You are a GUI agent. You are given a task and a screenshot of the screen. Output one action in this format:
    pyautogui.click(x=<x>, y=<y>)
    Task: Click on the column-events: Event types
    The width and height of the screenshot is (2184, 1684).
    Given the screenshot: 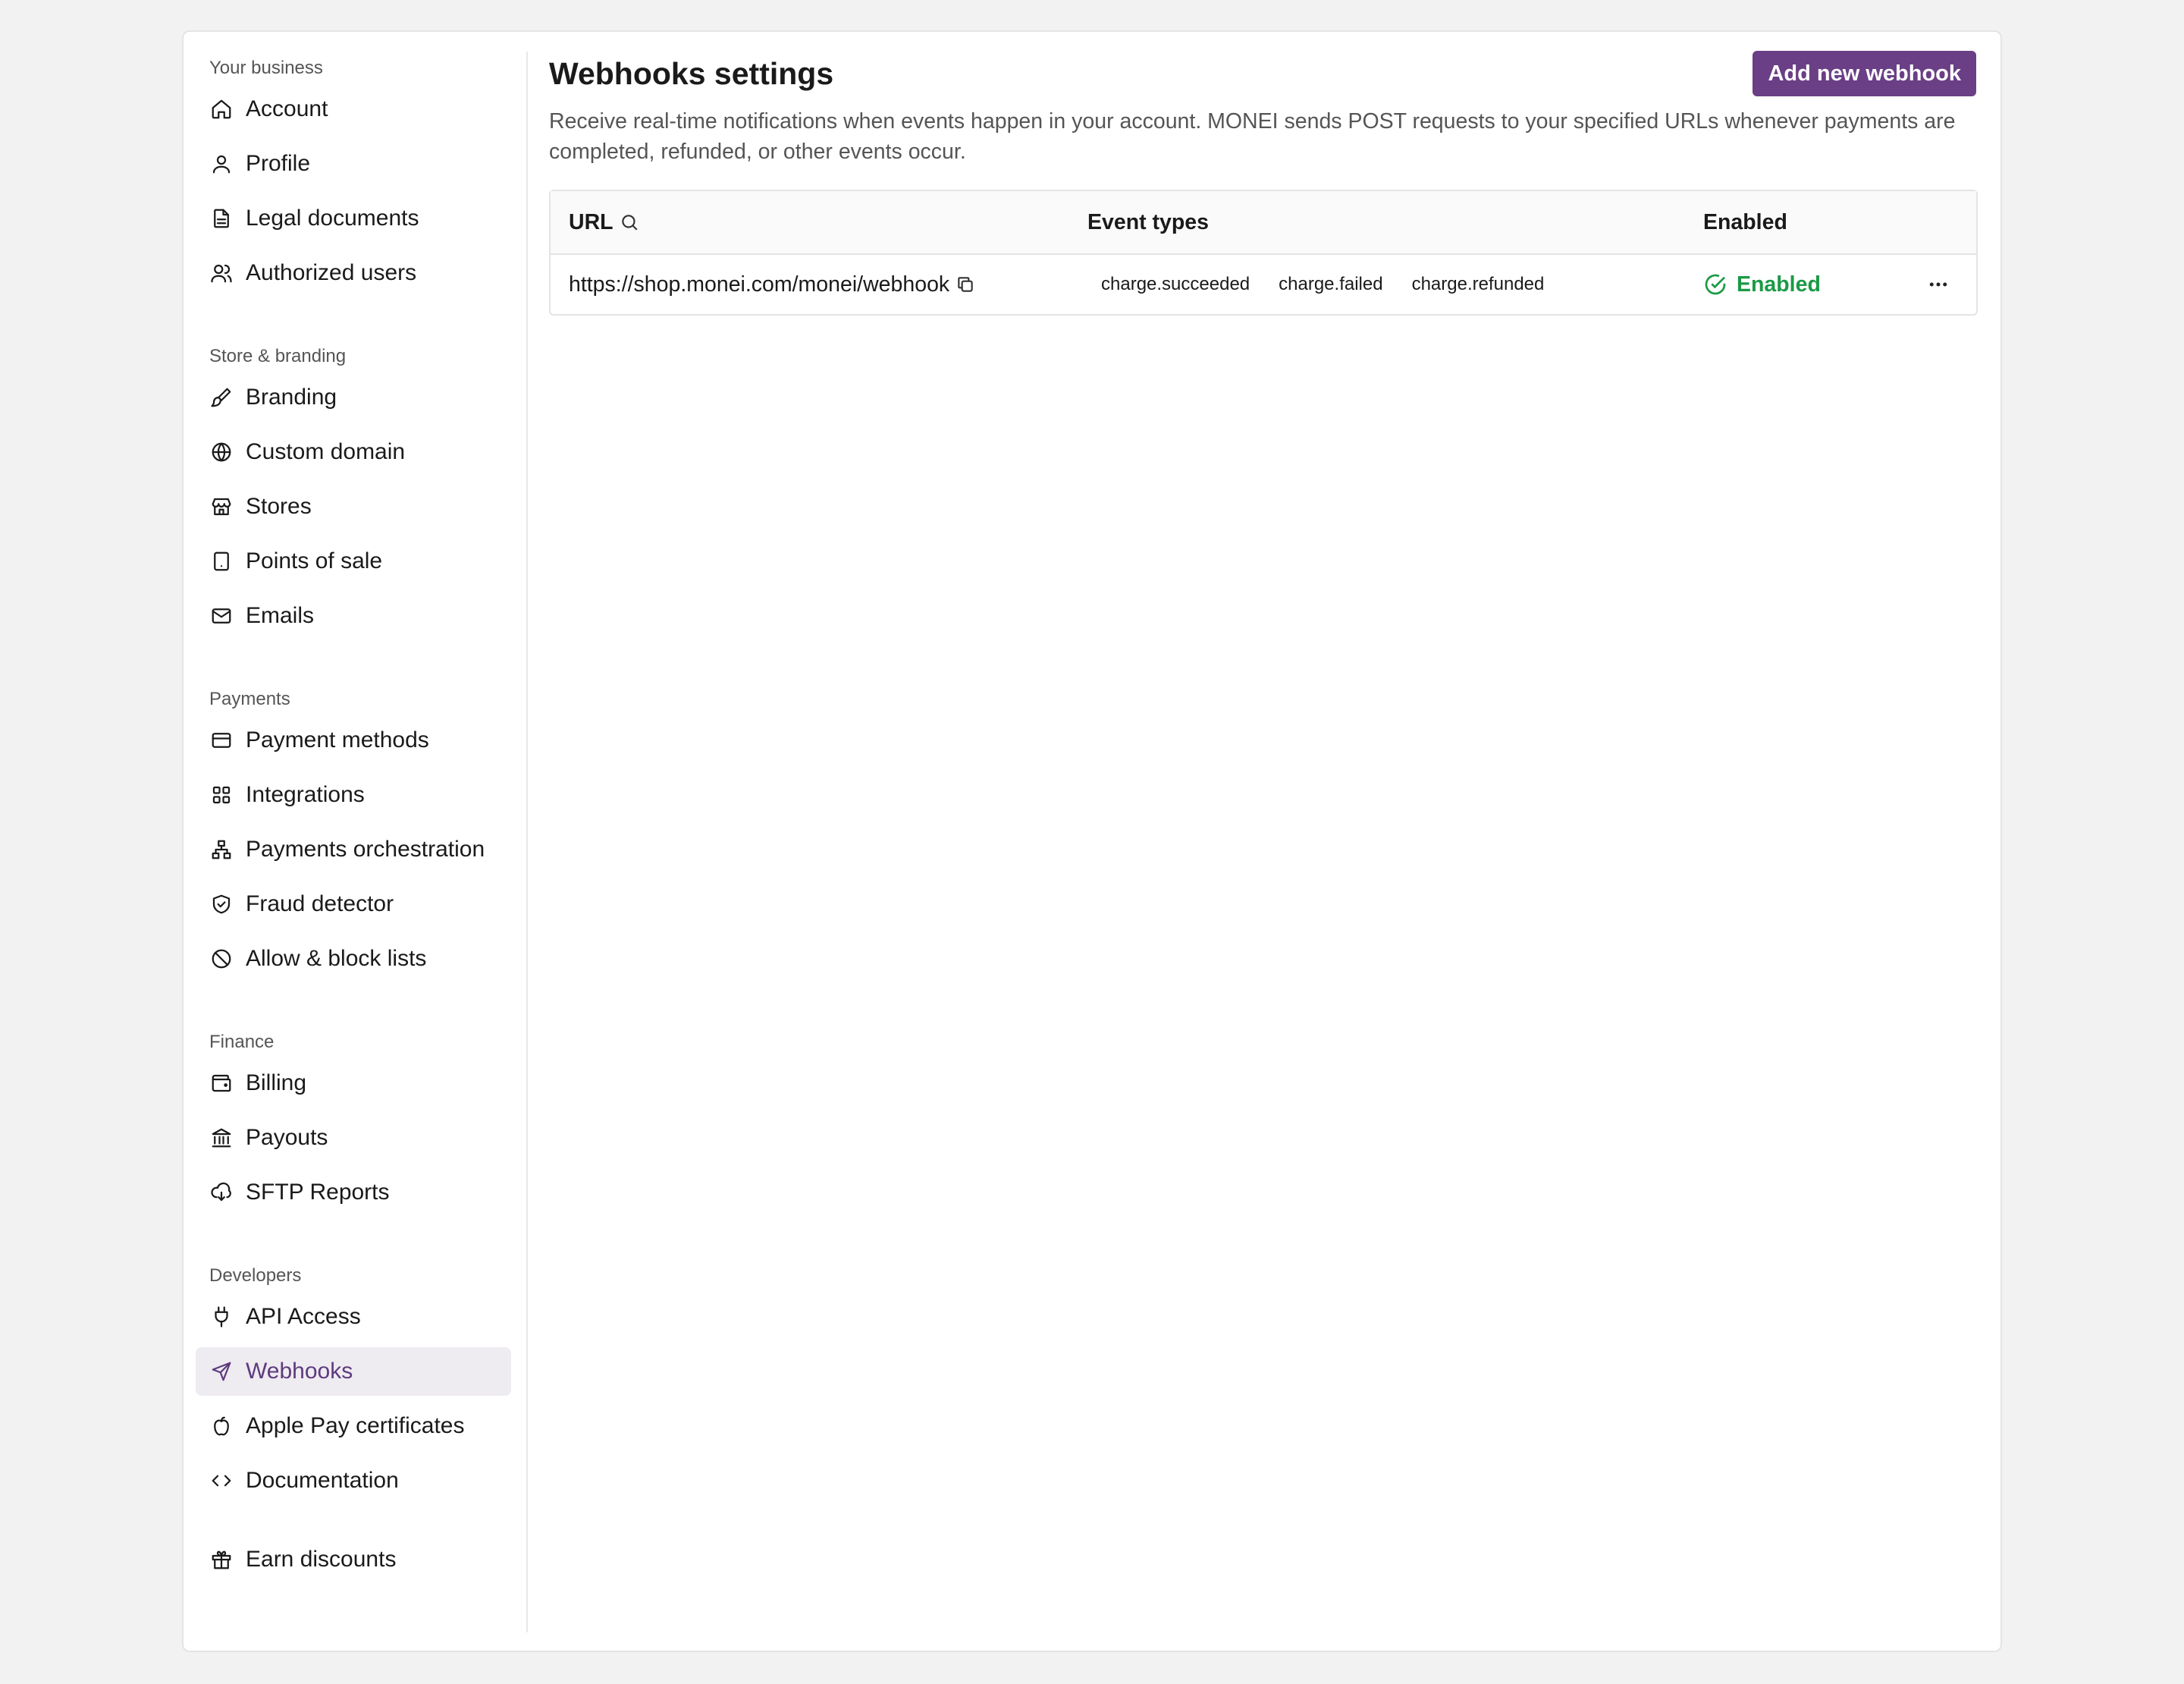 What is the action you would take?
    pyautogui.click(x=1148, y=221)
    